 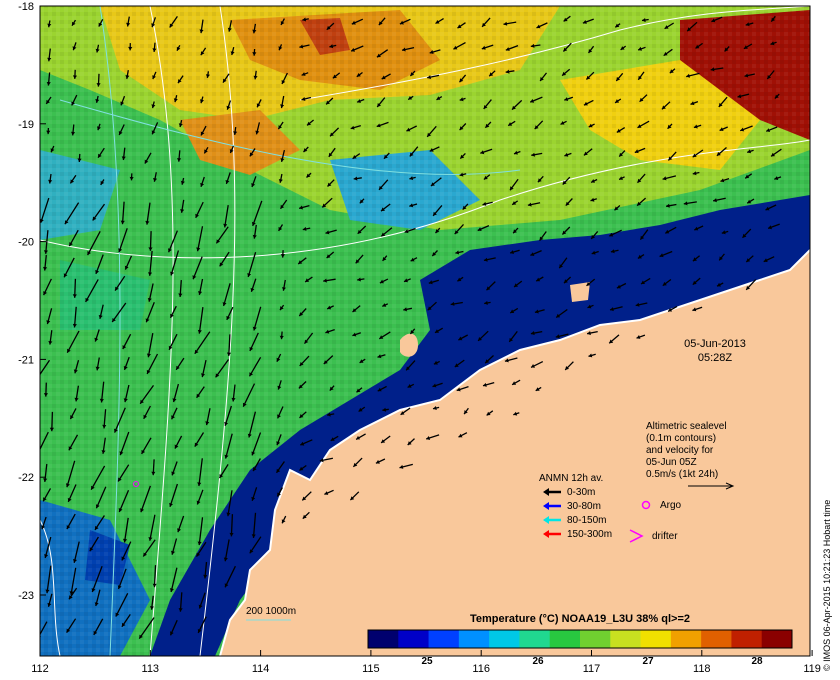 What do you see at coordinates (592, 669) in the screenshot?
I see `x-tick-label: 117` at bounding box center [592, 669].